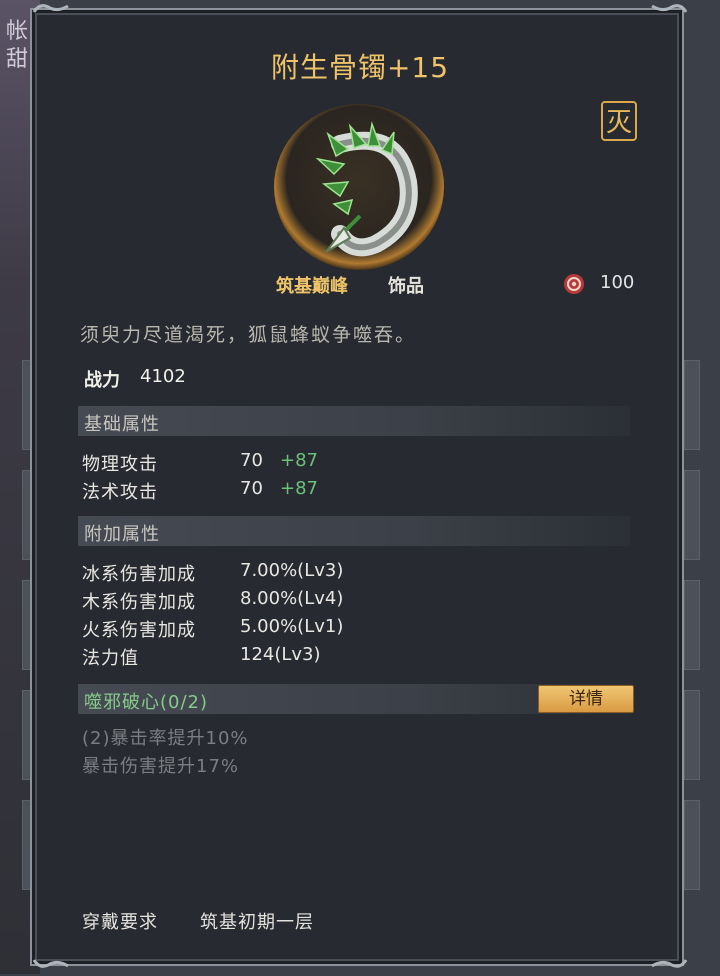 The width and height of the screenshot is (720, 976). What do you see at coordinates (120, 464) in the screenshot?
I see `attribute-name: 物理攻击` at bounding box center [120, 464].